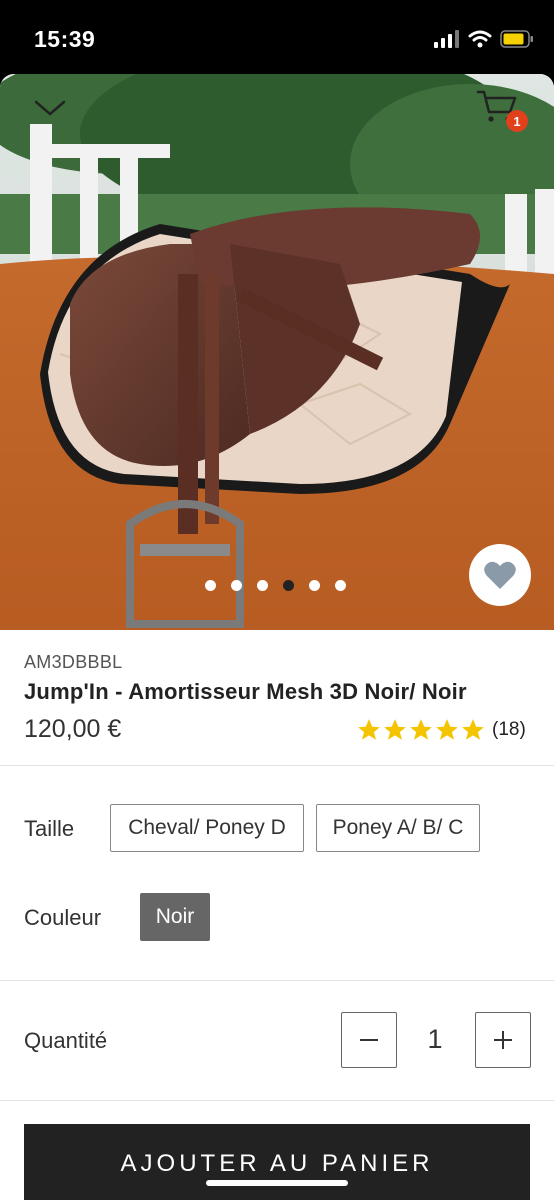 Image resolution: width=554 pixels, height=1200 pixels. I want to click on carousel-dot-active, so click(288, 585).